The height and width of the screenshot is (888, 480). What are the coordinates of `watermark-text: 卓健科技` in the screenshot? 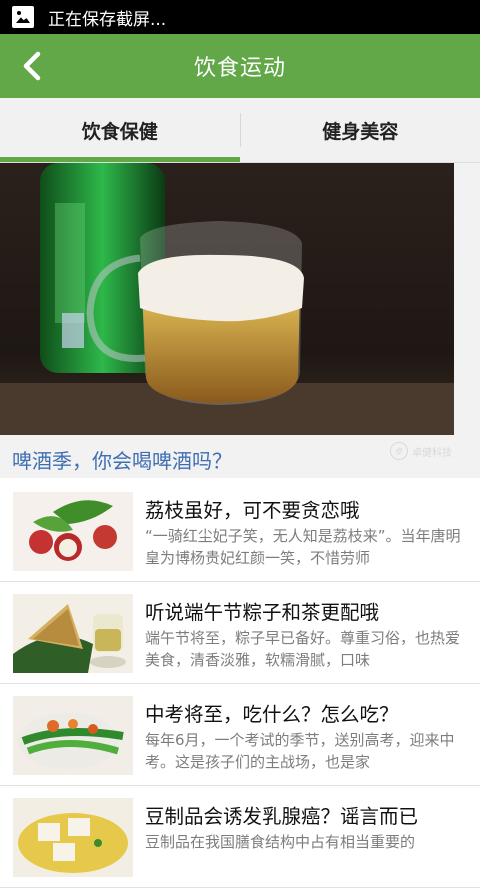 It's located at (432, 451).